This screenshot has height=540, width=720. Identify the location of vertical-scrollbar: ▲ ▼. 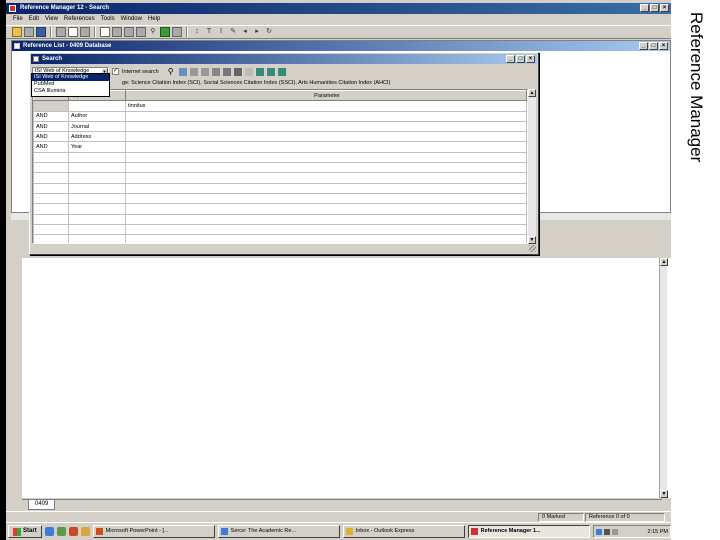
(663, 378).